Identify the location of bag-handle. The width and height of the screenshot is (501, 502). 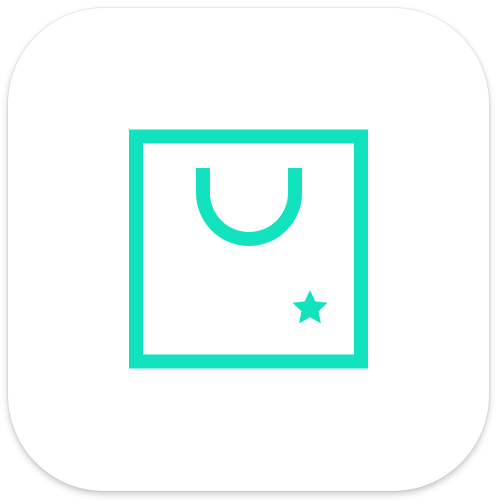
(249, 207).